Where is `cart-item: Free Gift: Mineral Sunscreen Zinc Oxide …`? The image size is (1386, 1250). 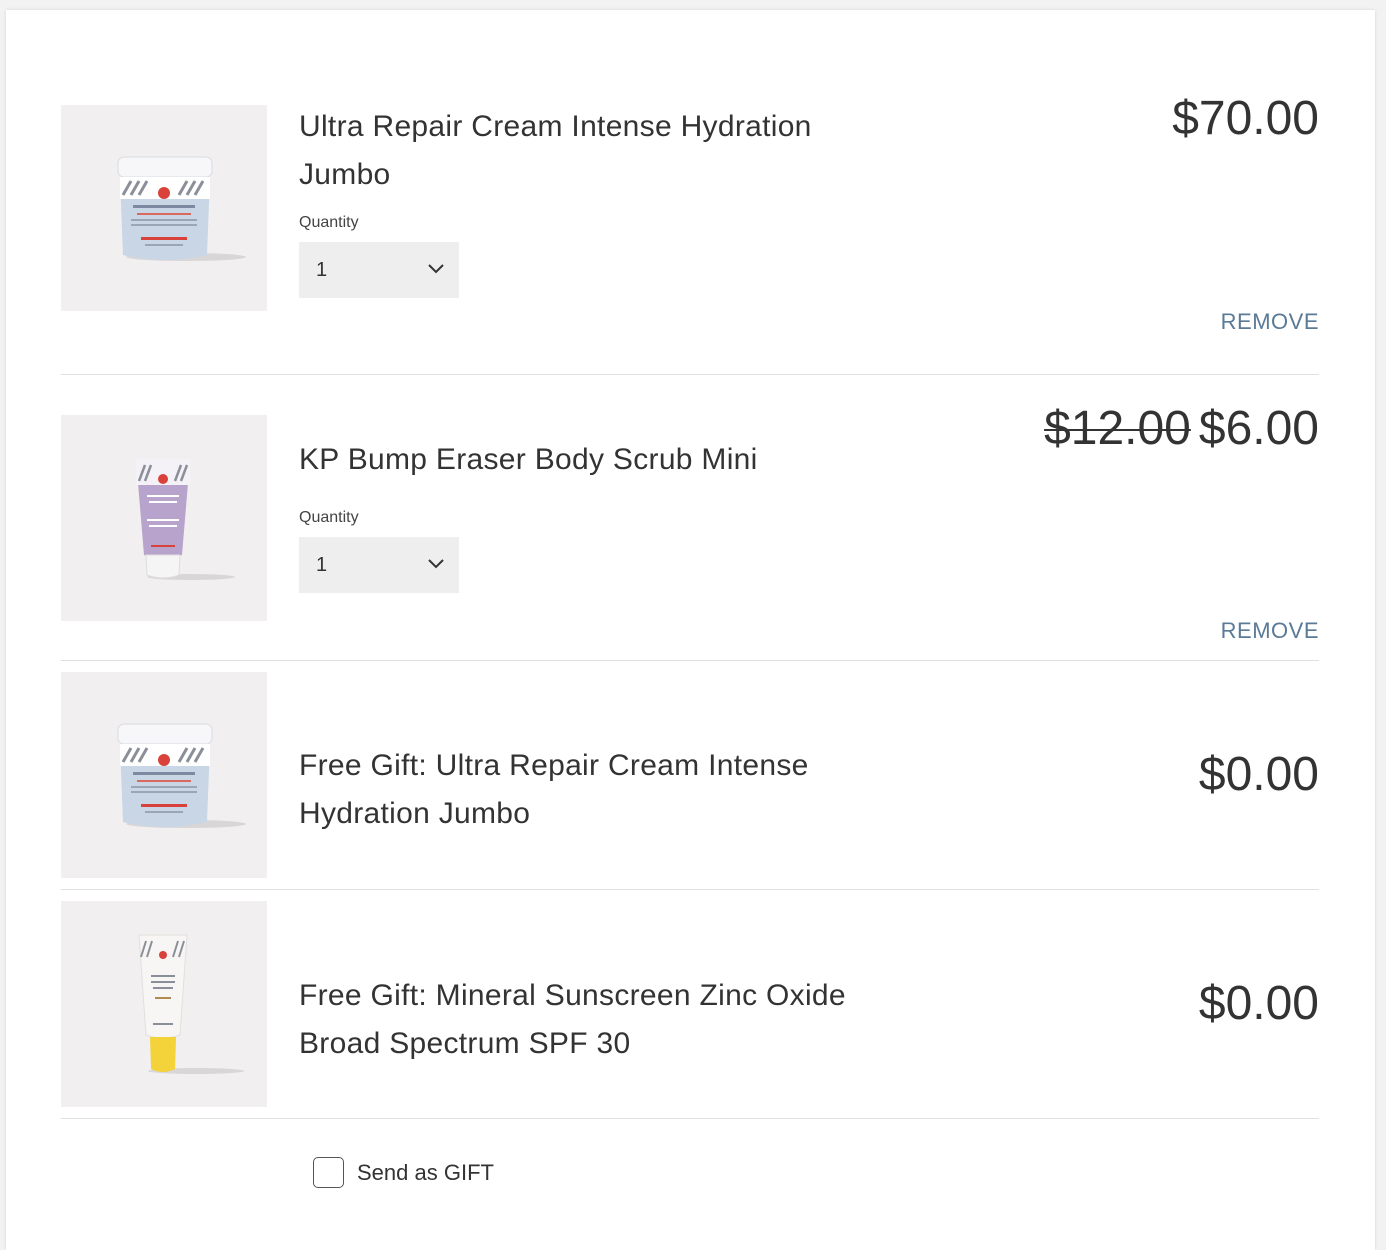 cart-item: Free Gift: Mineral Sunscreen Zinc Oxide … is located at coordinates (690, 1004).